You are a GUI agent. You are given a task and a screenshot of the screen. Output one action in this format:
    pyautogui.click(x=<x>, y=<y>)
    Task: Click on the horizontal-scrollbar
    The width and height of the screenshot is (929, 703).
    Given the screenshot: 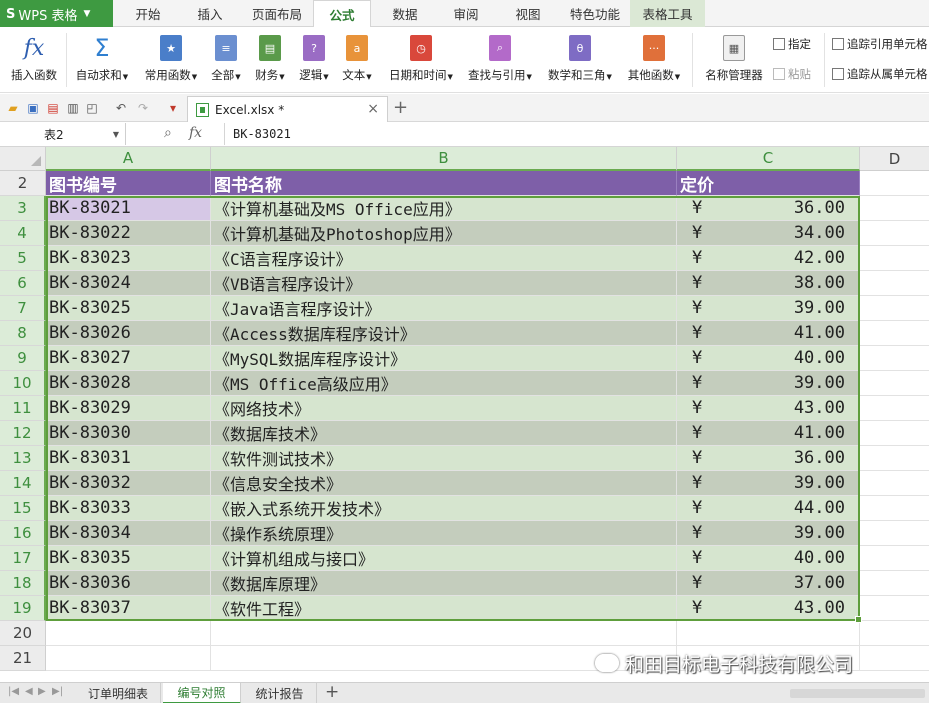 What is the action you would take?
    pyautogui.click(x=857, y=693)
    